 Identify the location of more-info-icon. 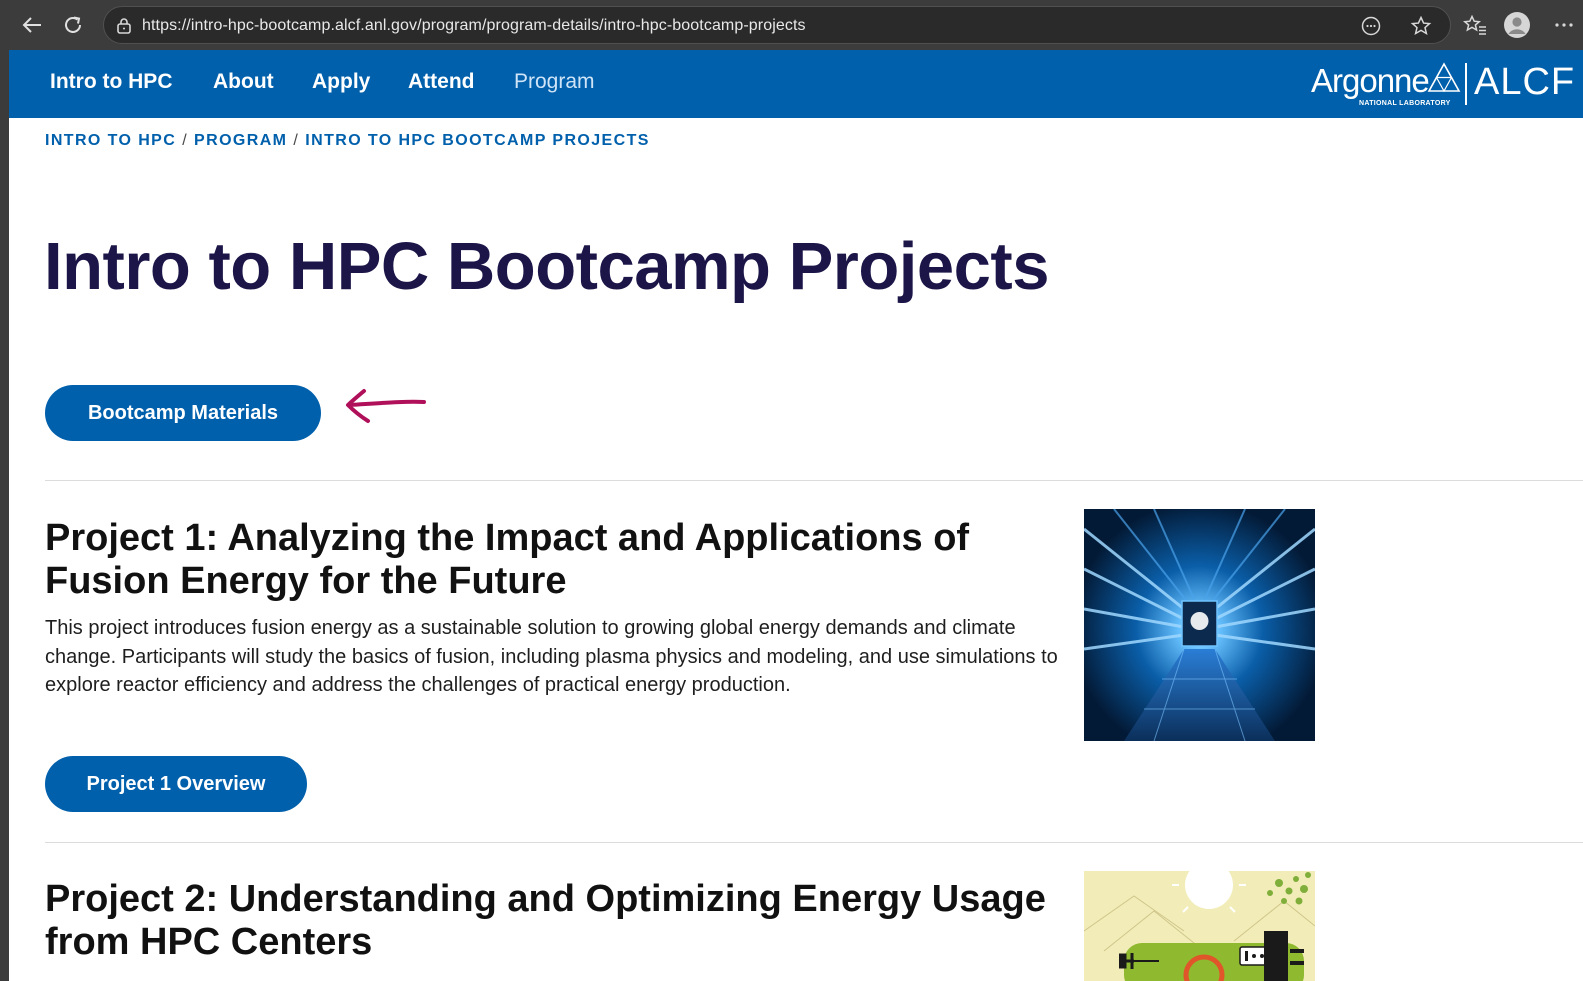
(1371, 28).